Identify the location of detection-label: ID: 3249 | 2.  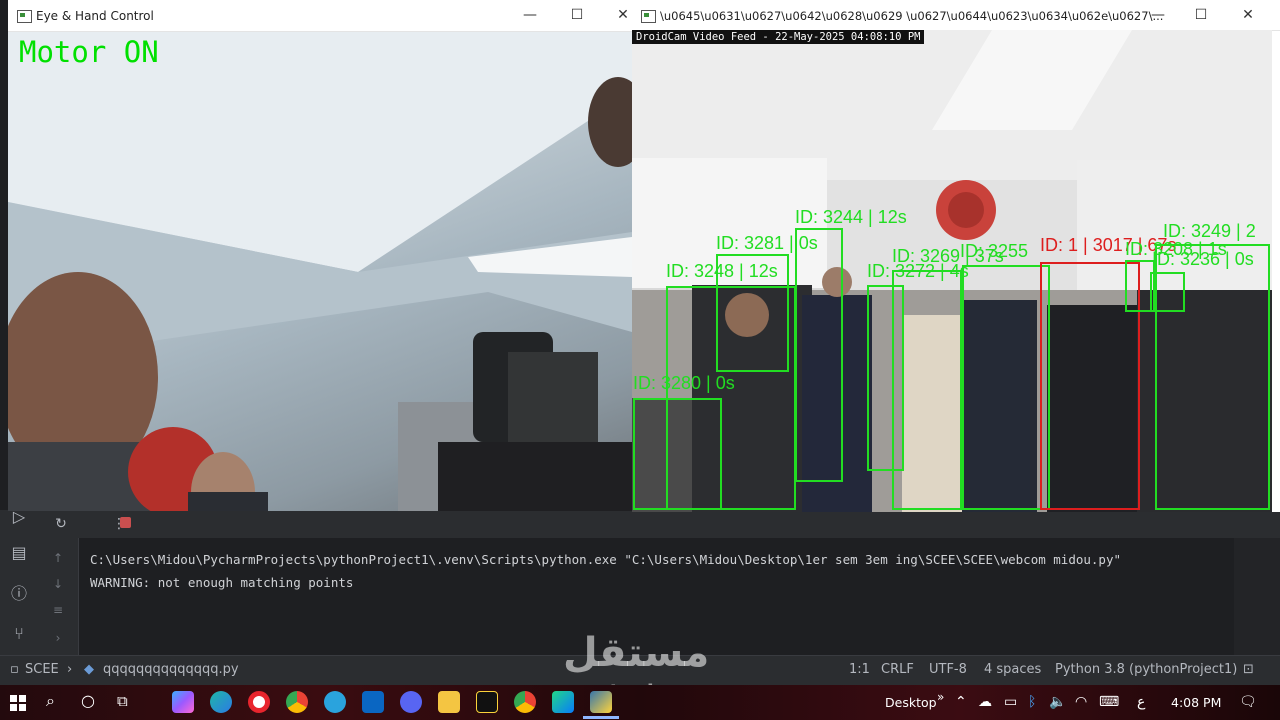
(1209, 231).